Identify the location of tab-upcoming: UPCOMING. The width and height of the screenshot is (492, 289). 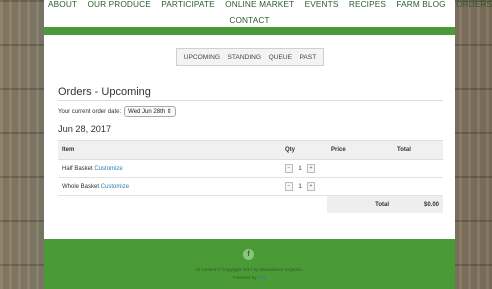
(202, 57).